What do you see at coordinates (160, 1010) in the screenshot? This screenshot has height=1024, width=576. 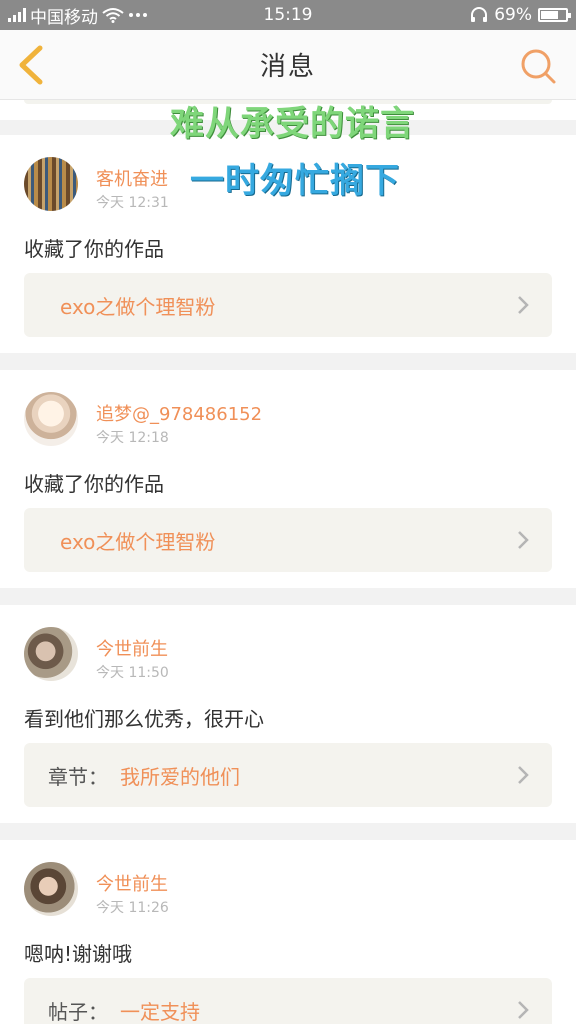 I see `ref-link: 一定支持` at bounding box center [160, 1010].